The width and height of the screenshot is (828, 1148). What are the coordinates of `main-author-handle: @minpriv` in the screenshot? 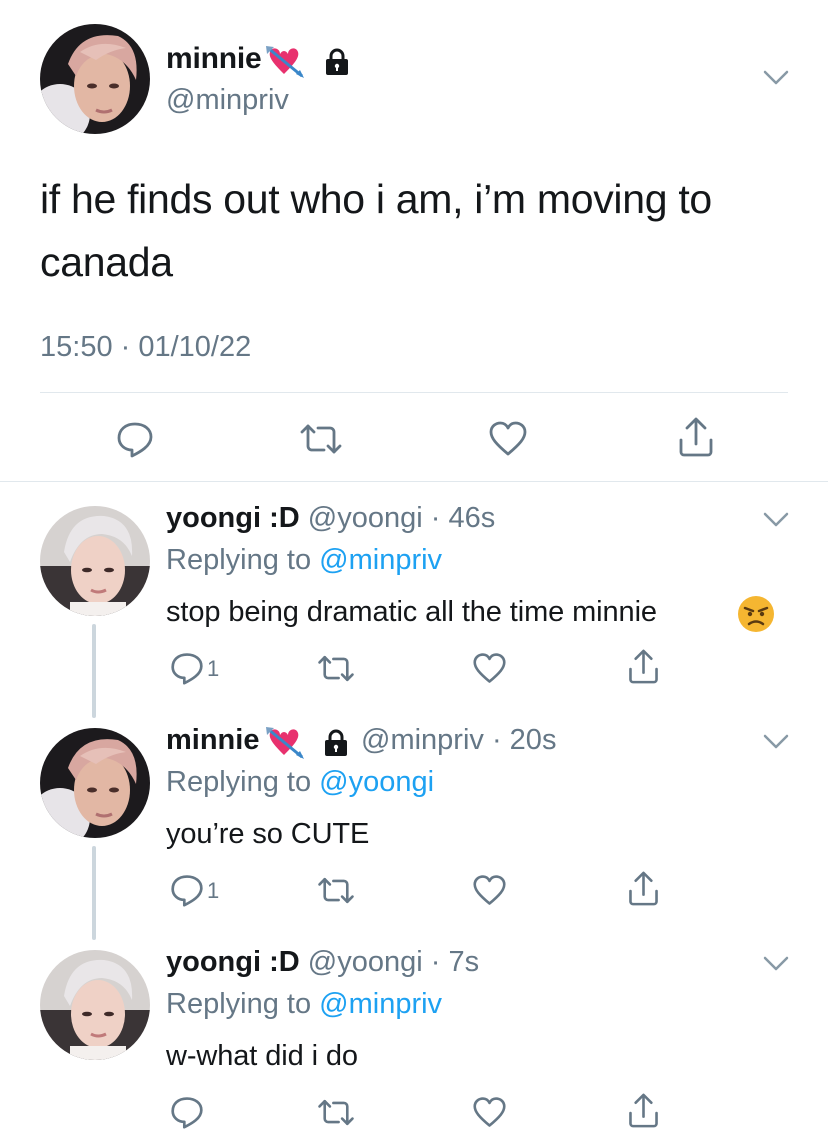 It's located at (227, 100).